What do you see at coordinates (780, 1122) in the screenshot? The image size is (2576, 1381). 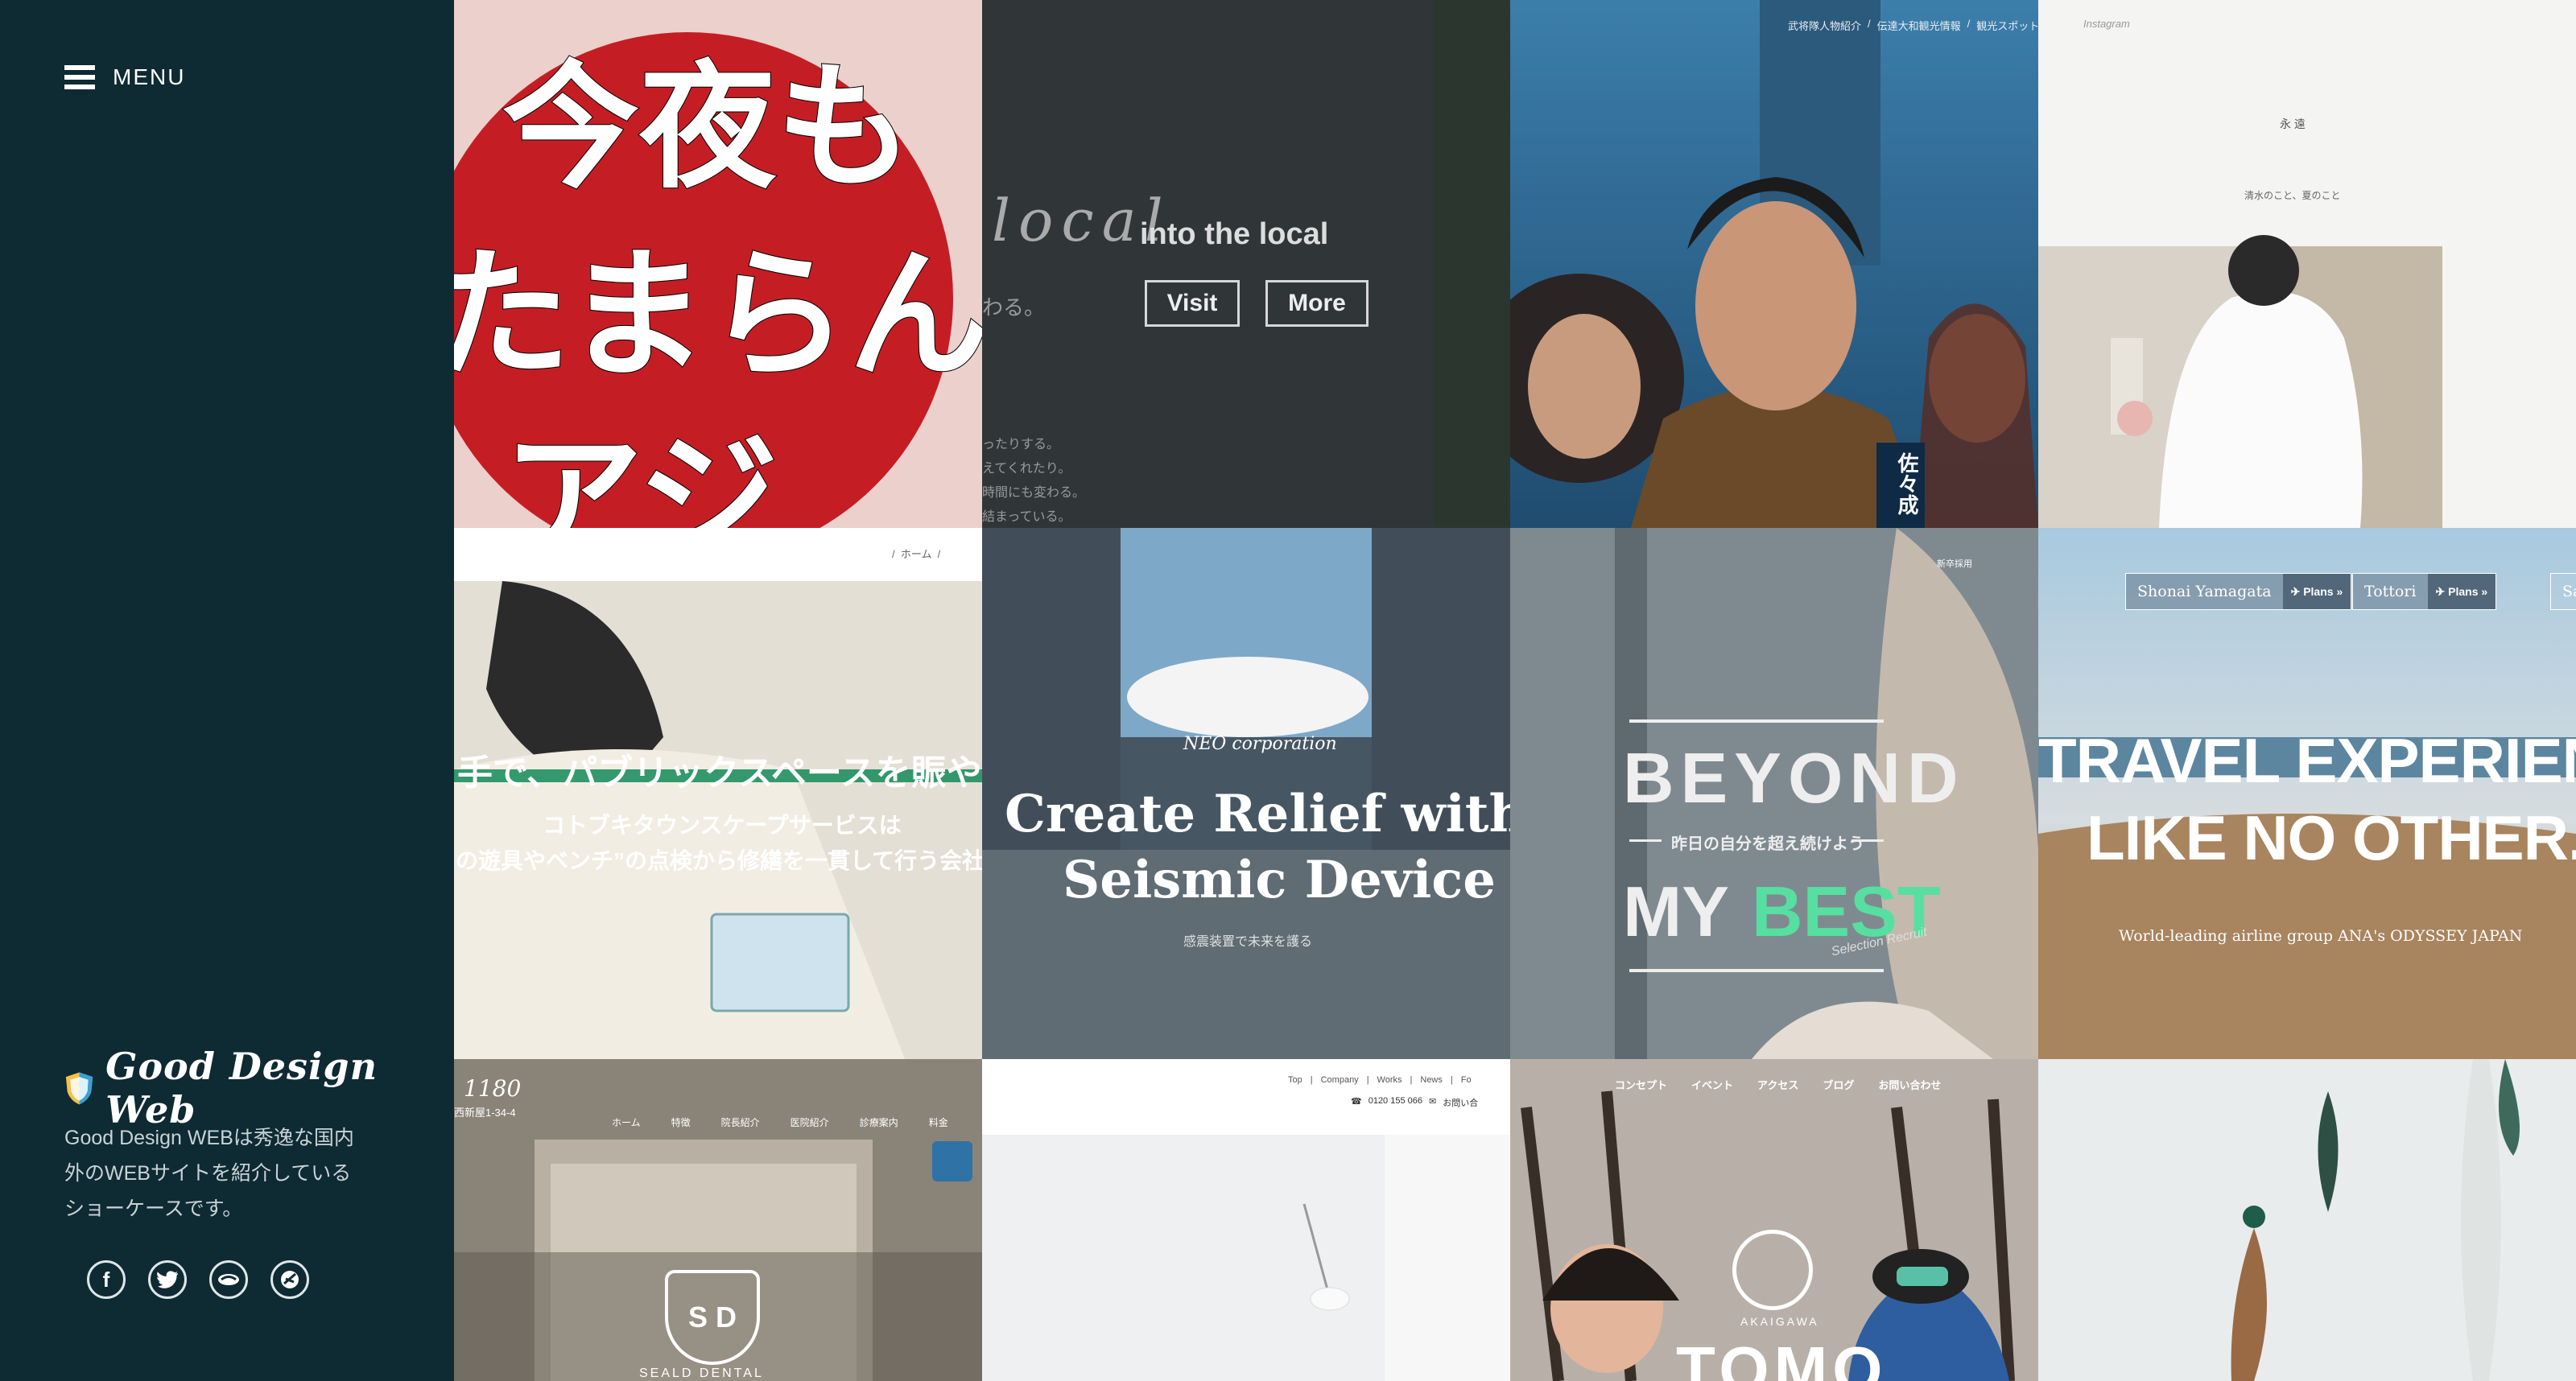 I see `tile9-nav: ホーム 特徴 院長紹介 医院紹介 診療案内 料金` at bounding box center [780, 1122].